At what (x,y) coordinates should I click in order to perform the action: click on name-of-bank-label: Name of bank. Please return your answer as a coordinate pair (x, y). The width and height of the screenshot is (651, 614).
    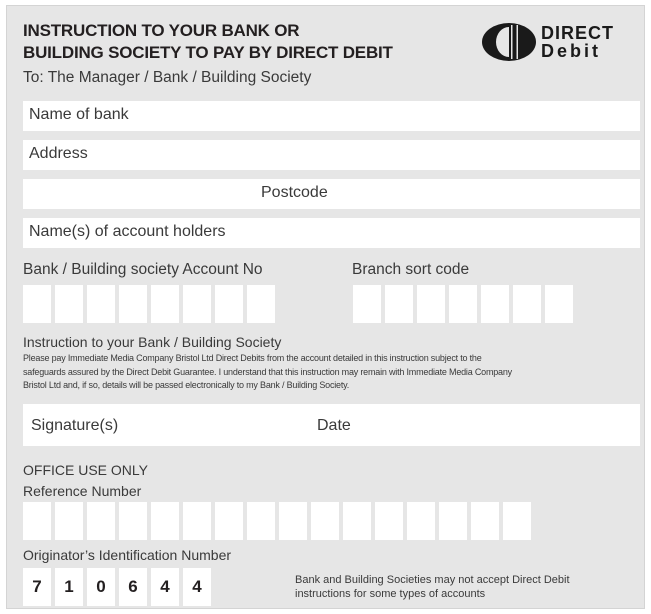
    Looking at the image, I should click on (79, 114).